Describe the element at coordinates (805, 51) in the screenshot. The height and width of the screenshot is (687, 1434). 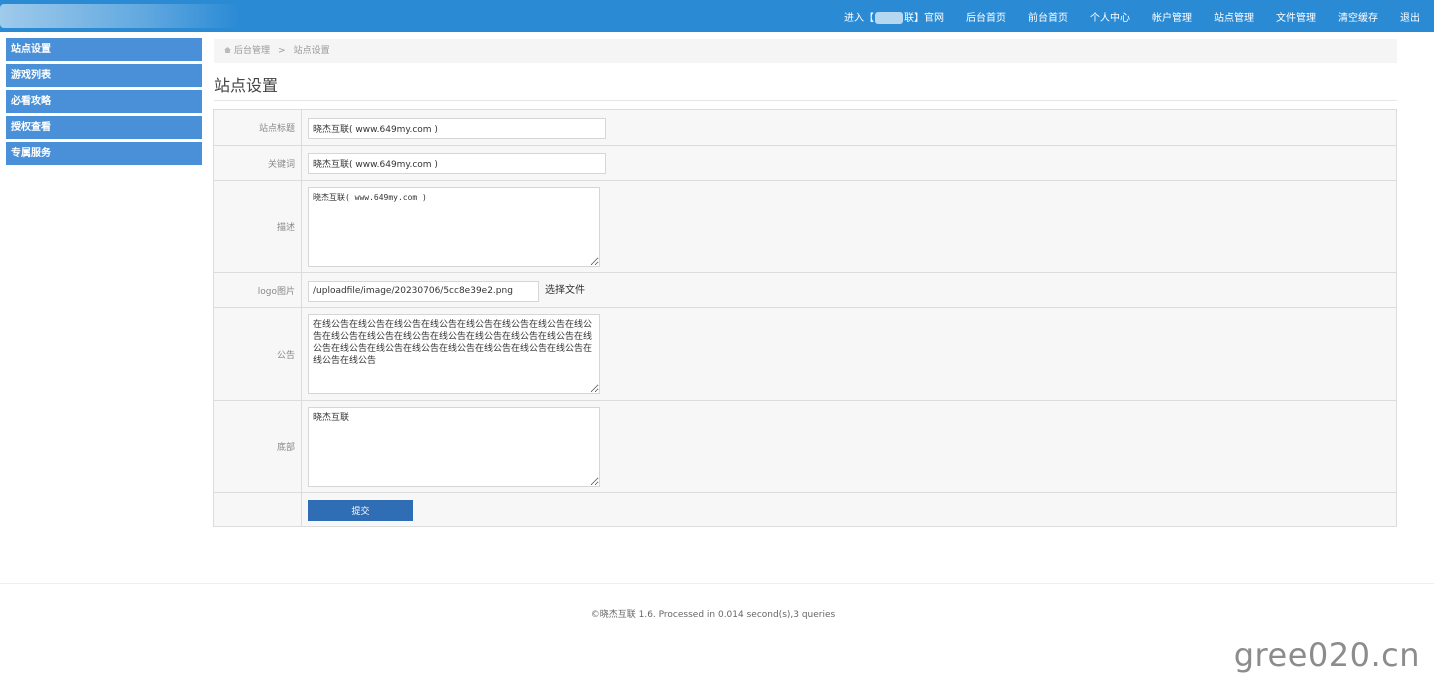
I see `breadcrumb: 后台管理 > 站点设置` at that location.